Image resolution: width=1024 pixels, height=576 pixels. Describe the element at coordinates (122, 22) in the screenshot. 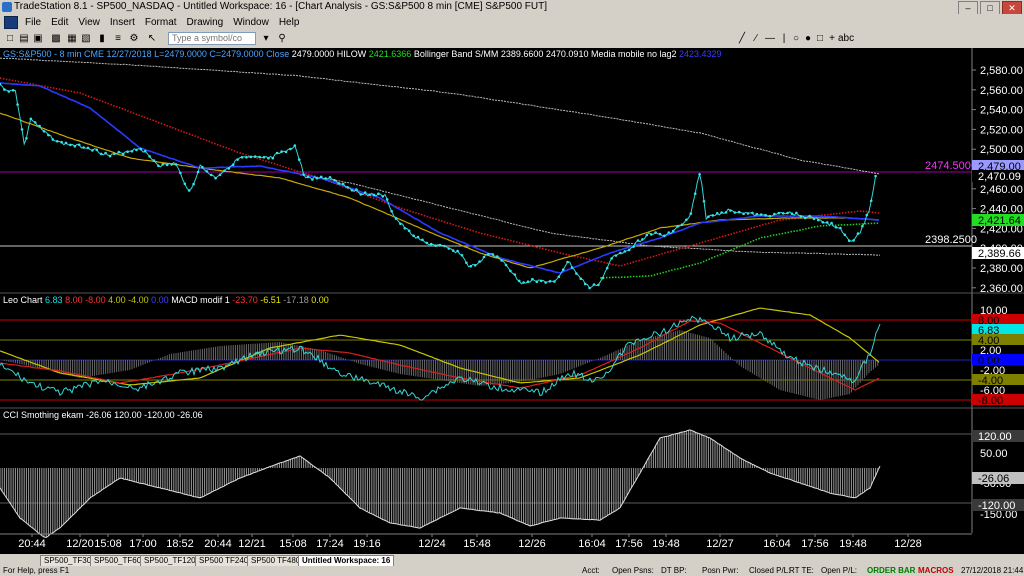

I see `menu-insert: Insert` at that location.